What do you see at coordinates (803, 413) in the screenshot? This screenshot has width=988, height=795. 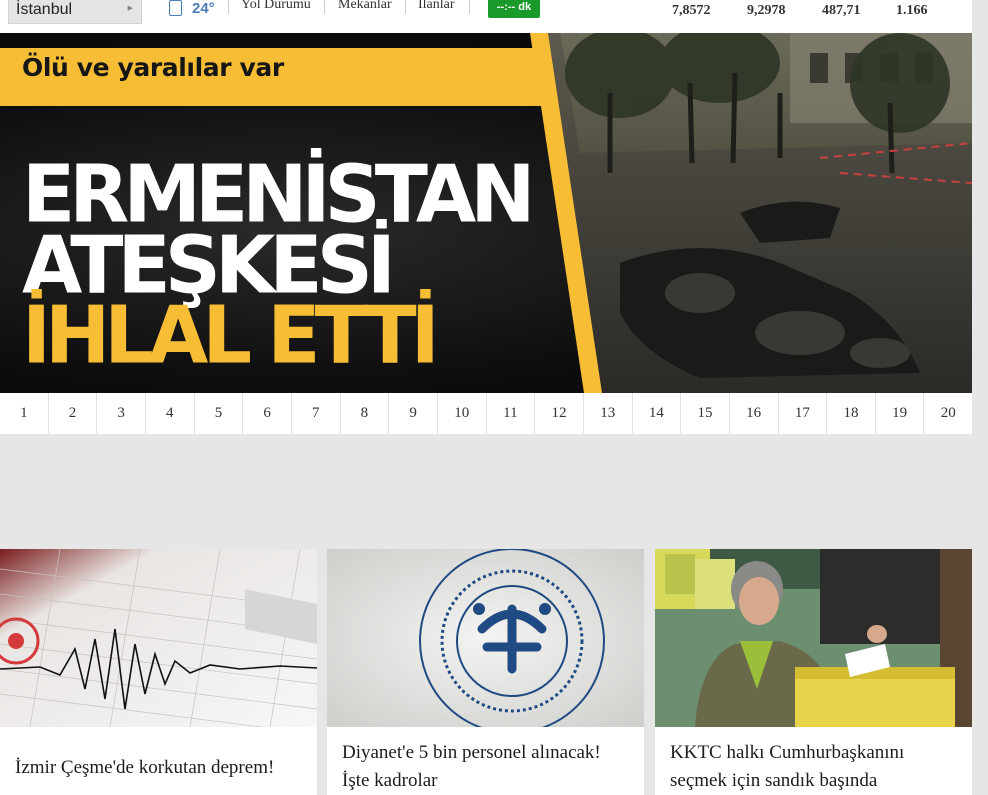 I see `pager-page-17: 17` at bounding box center [803, 413].